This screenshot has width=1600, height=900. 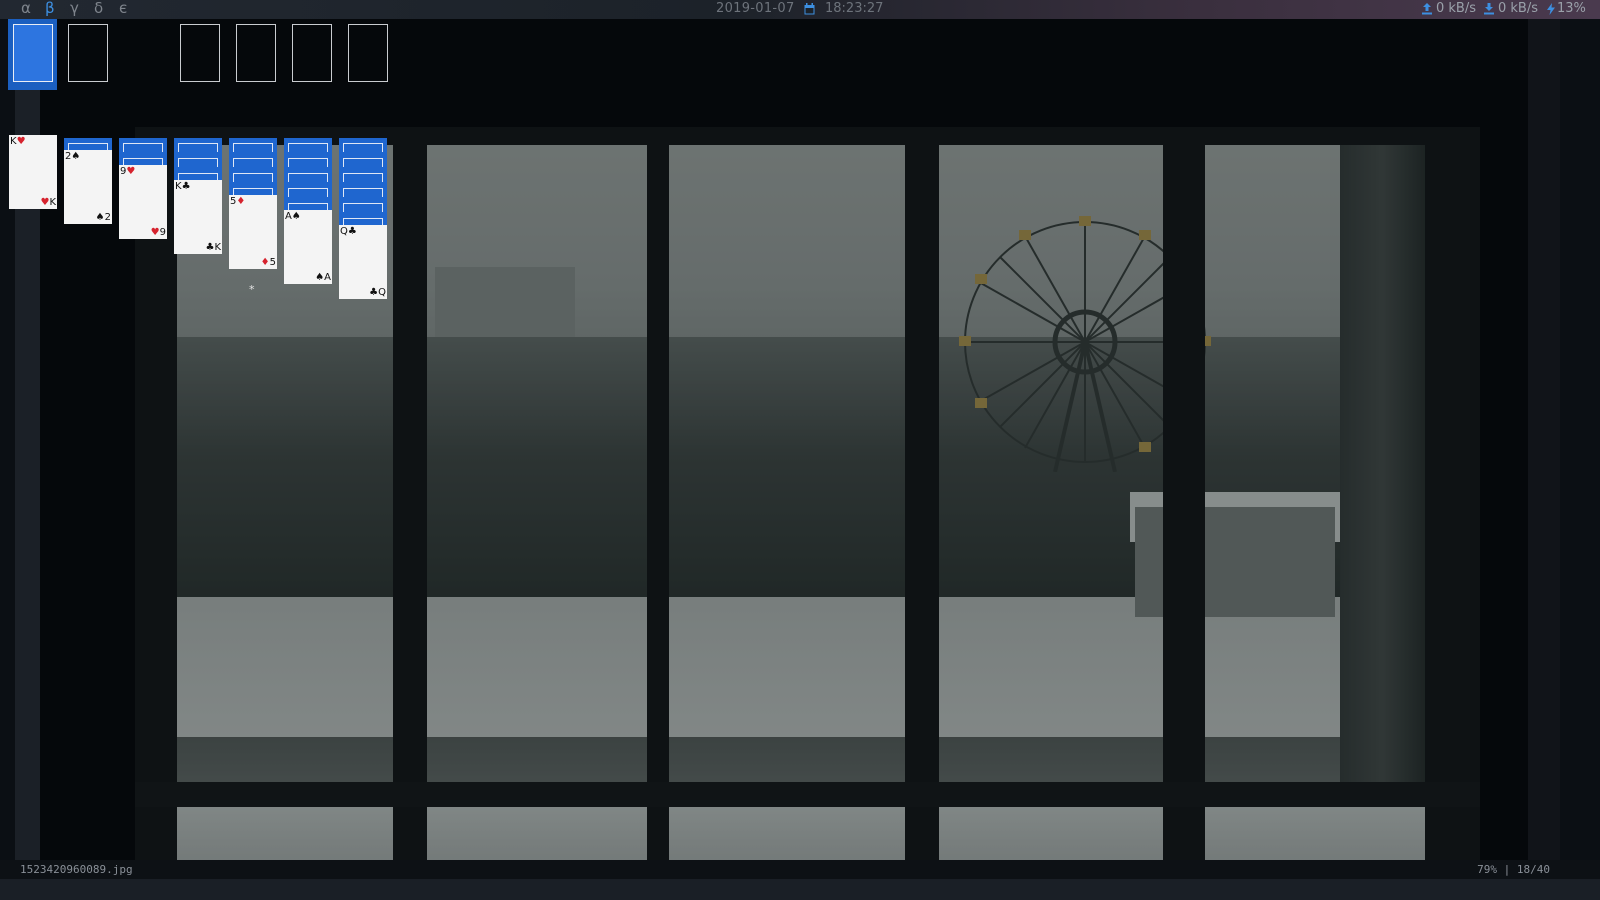 What do you see at coordinates (74, 9) in the screenshot?
I see `workspace-gamma: γ` at bounding box center [74, 9].